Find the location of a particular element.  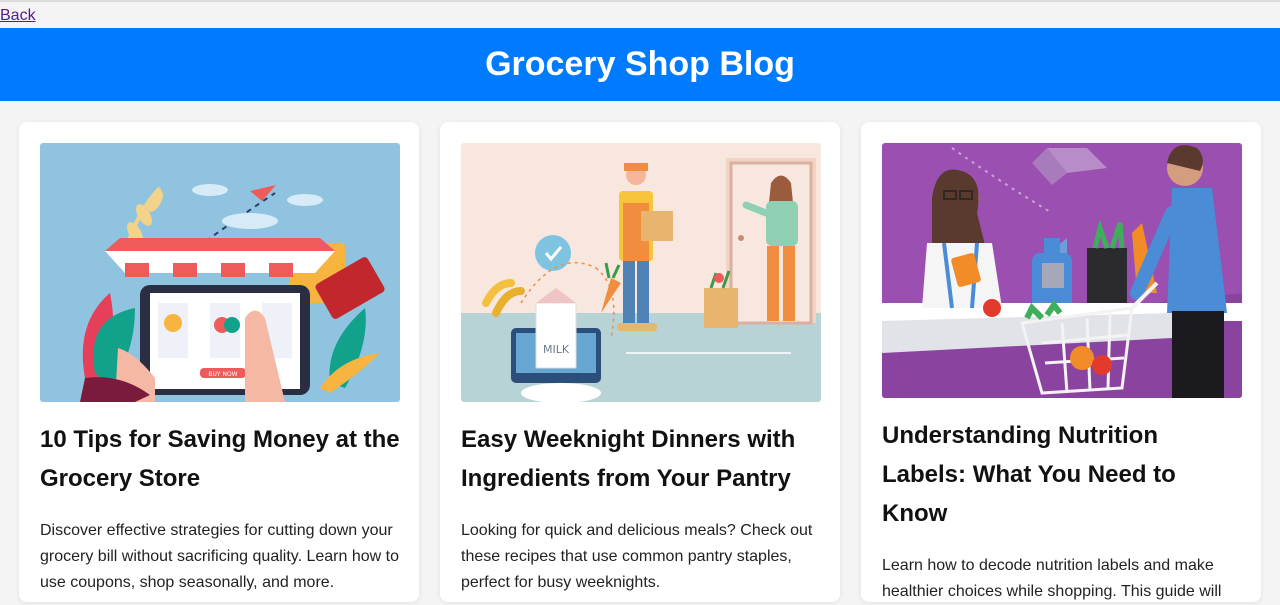

site-title: Grocery Shop Blog is located at coordinates (640, 64).